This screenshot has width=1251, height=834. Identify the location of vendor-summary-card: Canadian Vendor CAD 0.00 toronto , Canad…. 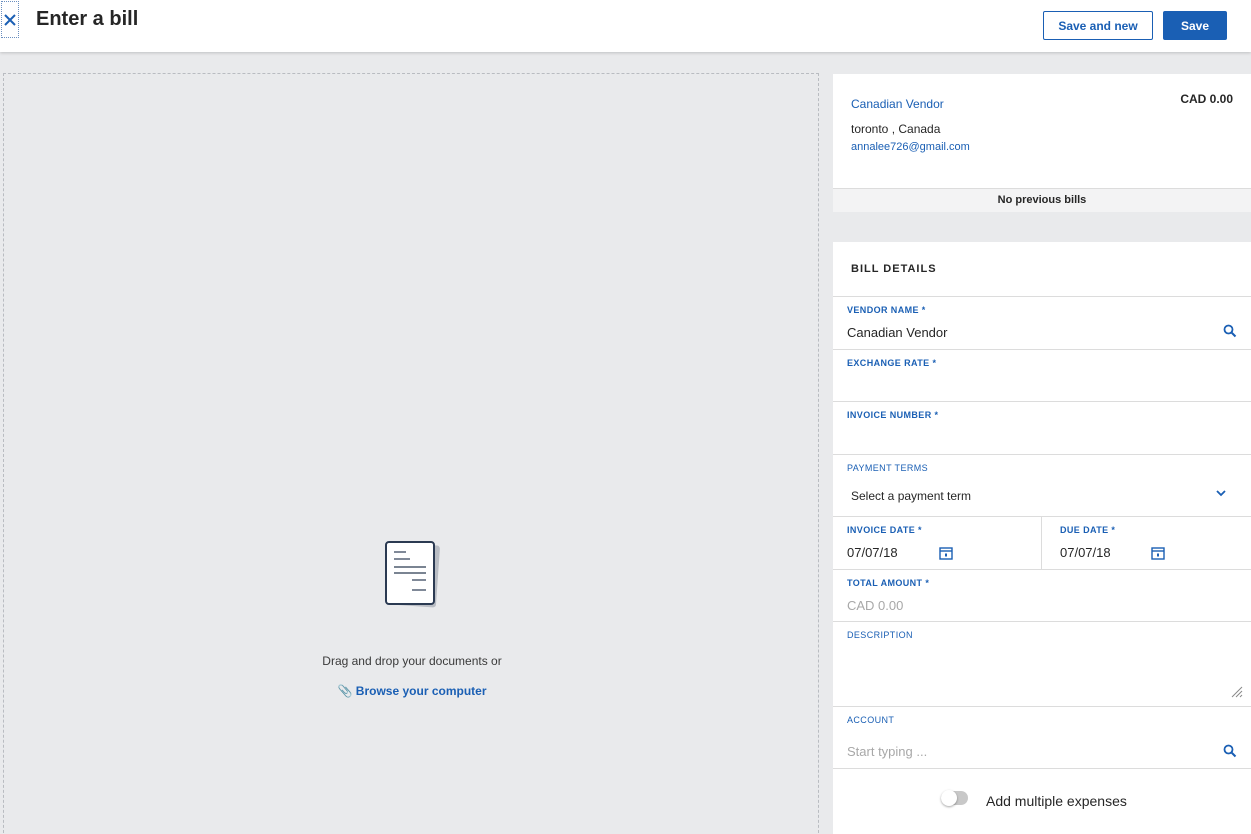
(1042, 143).